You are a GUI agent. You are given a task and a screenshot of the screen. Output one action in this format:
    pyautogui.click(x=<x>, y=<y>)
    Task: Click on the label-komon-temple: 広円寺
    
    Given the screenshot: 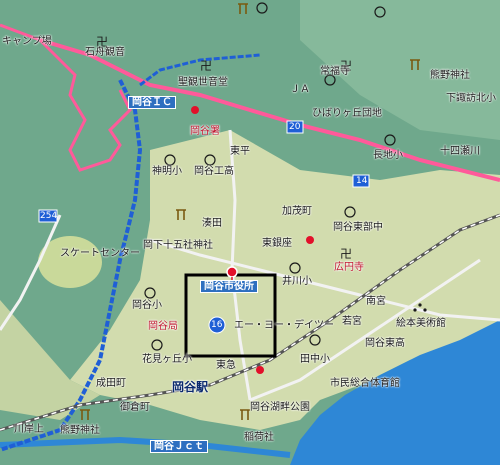 What is the action you would take?
    pyautogui.click(x=349, y=267)
    